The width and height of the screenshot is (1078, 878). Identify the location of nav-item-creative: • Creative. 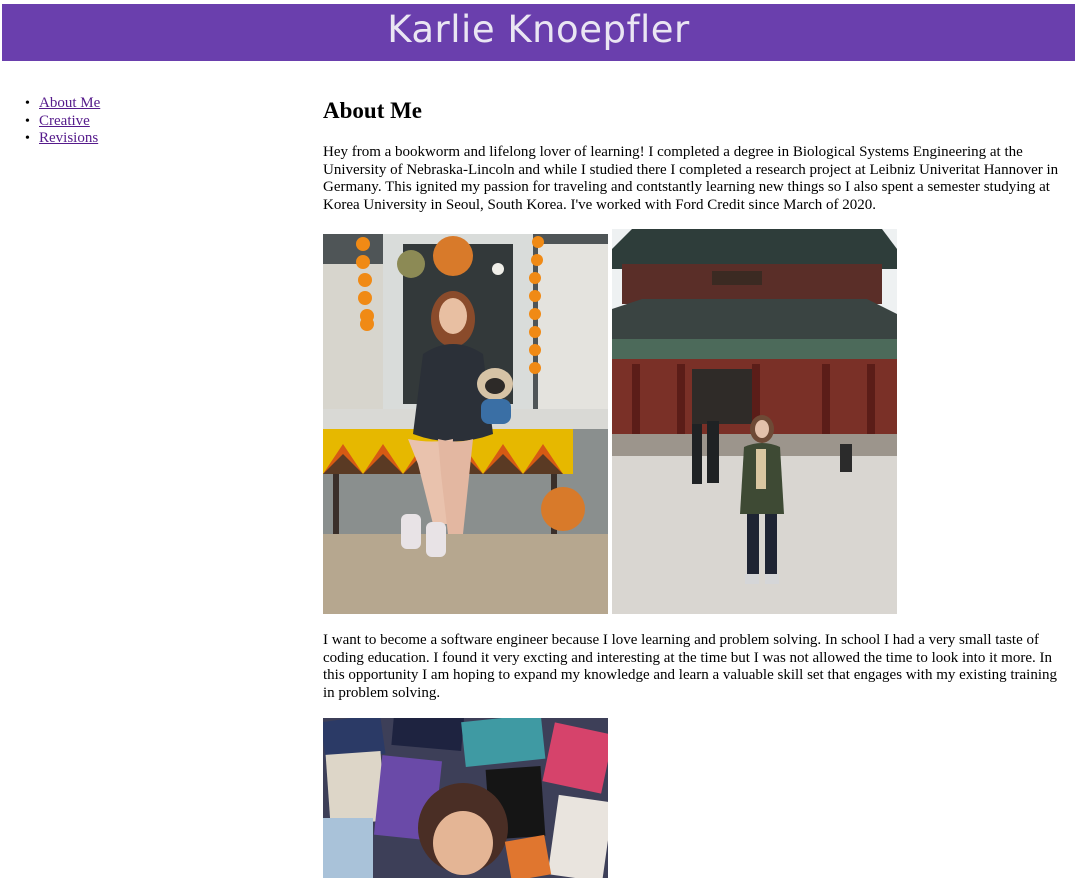
(62, 122).